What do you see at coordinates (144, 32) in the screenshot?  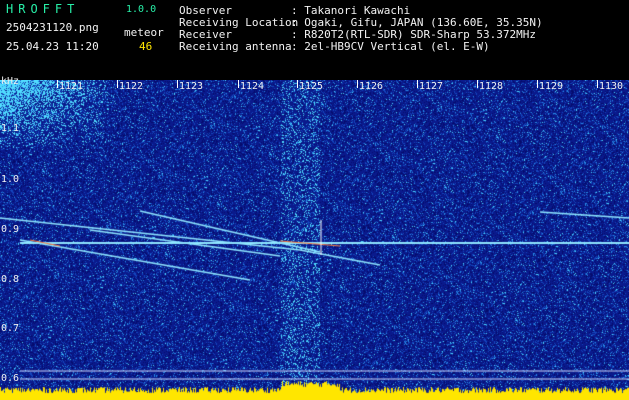 I see `detection-label: meteor` at bounding box center [144, 32].